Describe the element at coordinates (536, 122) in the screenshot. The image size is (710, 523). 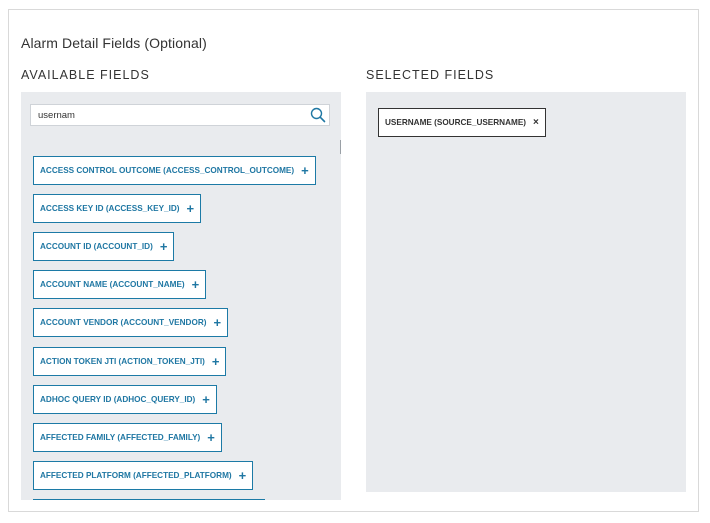
I see `close-icon: ×` at that location.